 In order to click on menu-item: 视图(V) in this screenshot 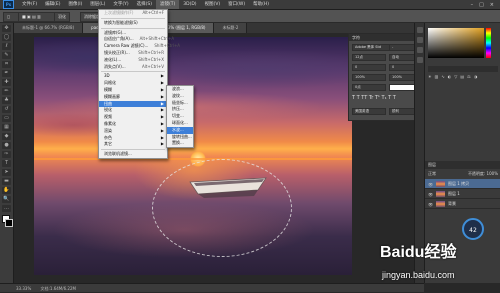, I will do `click(213, 4)`.